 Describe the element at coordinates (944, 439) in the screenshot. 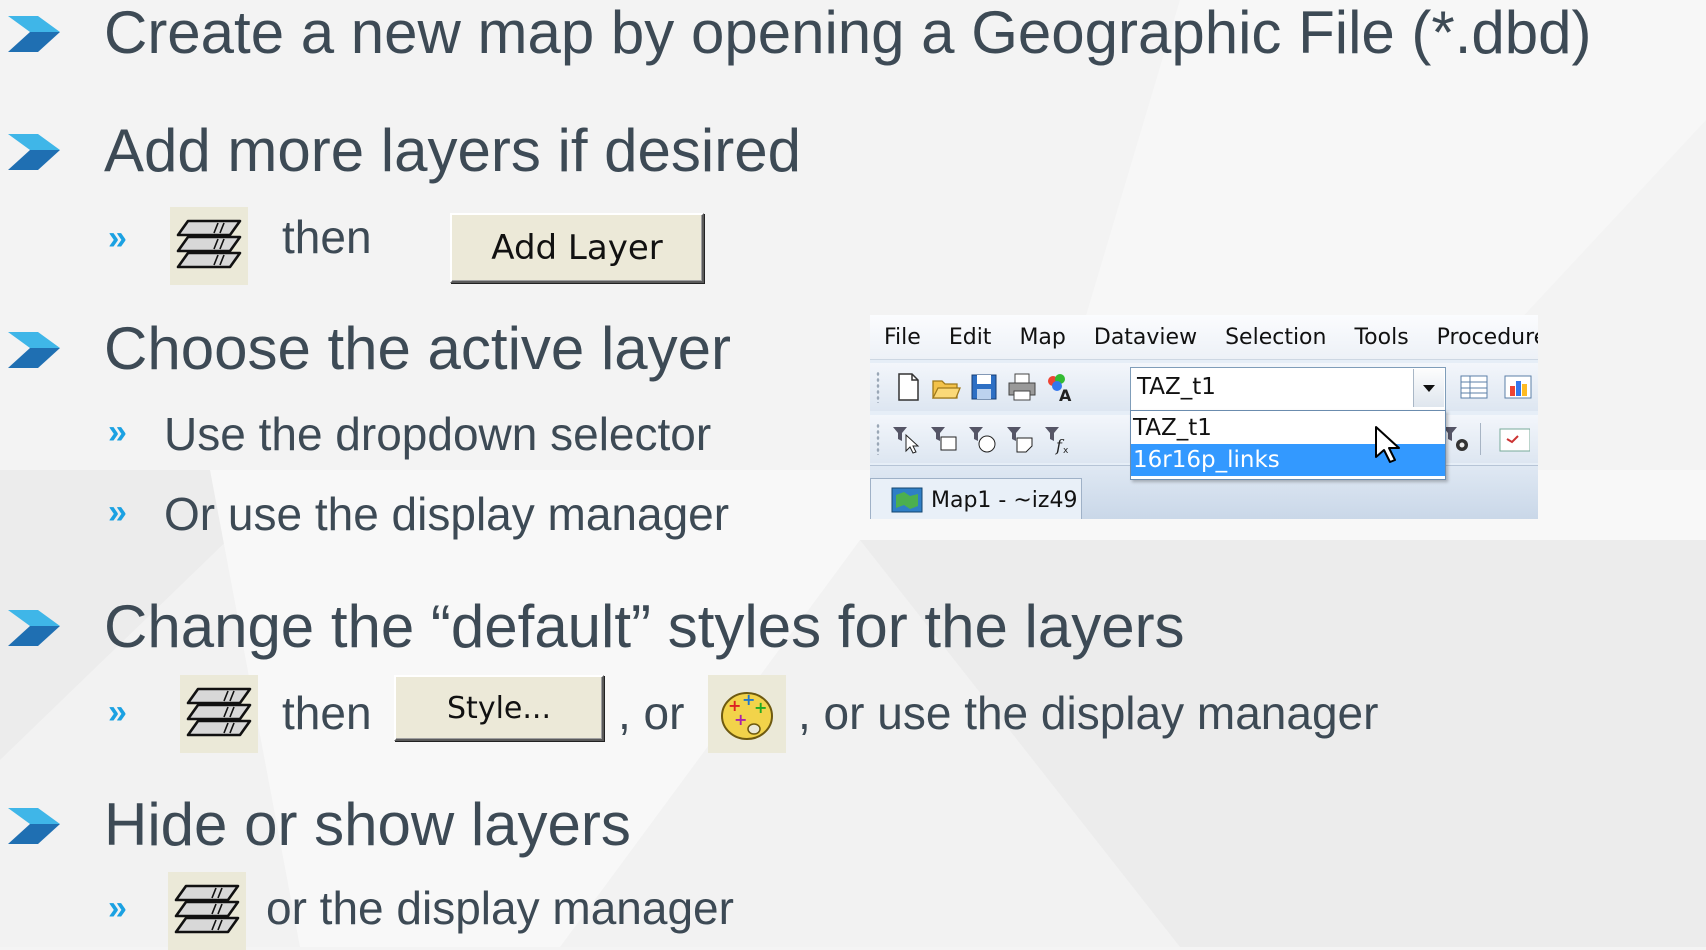

I see `select-rect-icon` at that location.